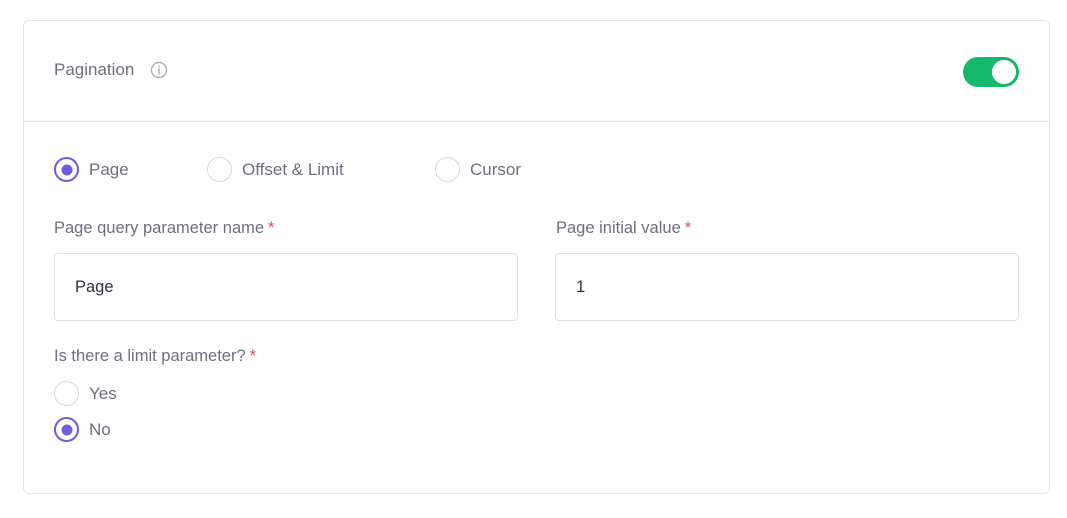 The width and height of the screenshot is (1067, 518). I want to click on radio-label-cursor: Cursor, so click(496, 169).